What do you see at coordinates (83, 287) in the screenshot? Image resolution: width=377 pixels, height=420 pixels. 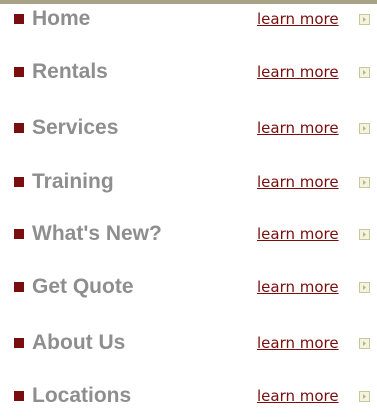 I see `nav-item-label: Get Quote` at bounding box center [83, 287].